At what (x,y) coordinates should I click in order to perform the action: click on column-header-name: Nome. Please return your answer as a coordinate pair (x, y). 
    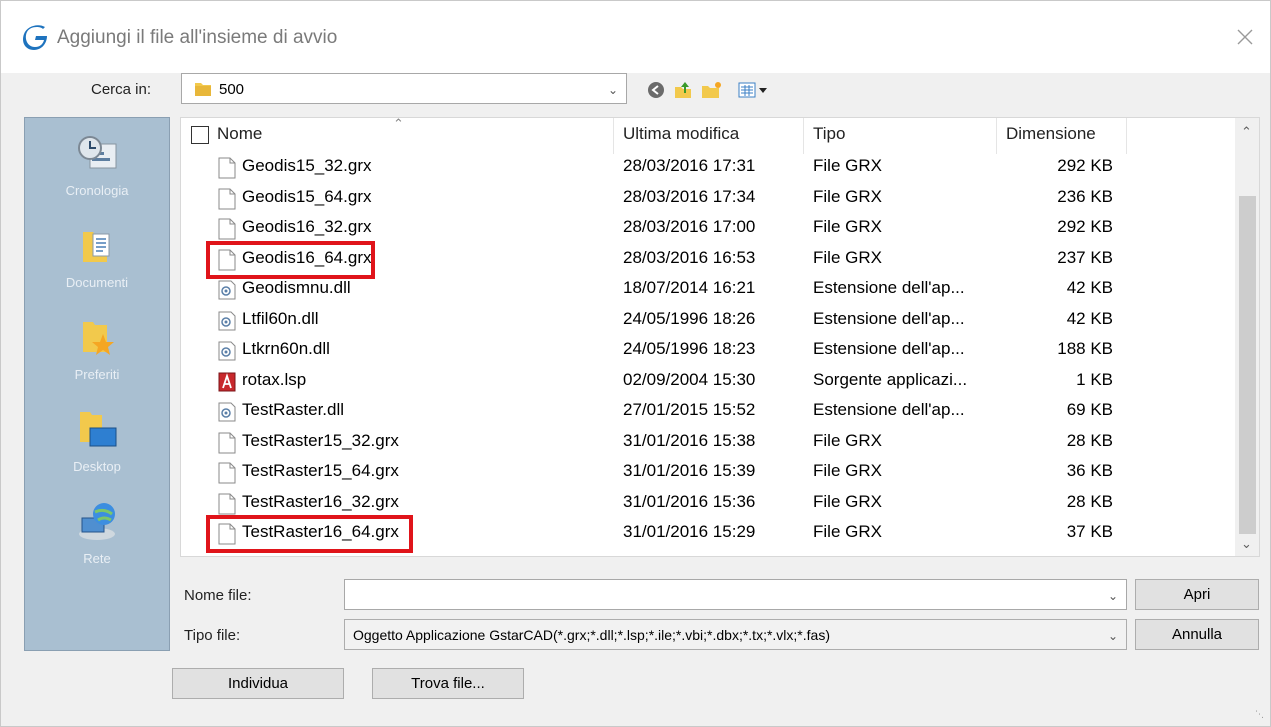
    Looking at the image, I should click on (399, 136).